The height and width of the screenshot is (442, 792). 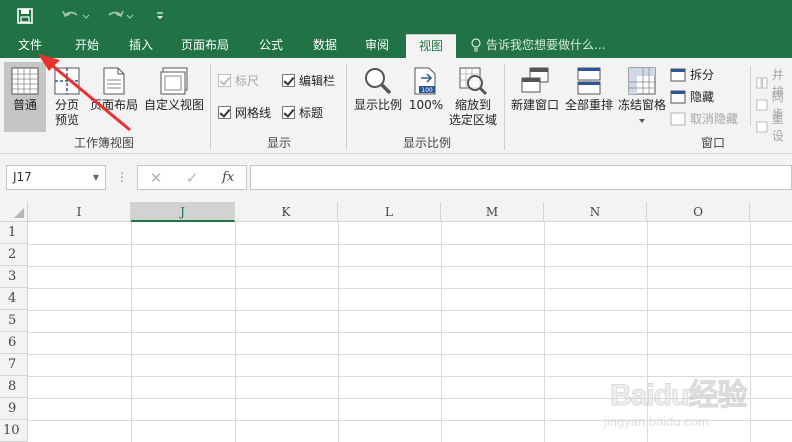 What do you see at coordinates (678, 396) in the screenshot?
I see `watermark-brand: Baidu经验` at bounding box center [678, 396].